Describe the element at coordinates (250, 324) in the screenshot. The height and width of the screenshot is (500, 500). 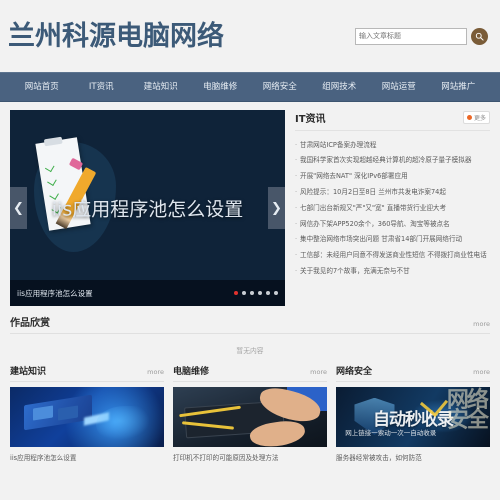
I see `works-header: 作品欣赏 more` at that location.